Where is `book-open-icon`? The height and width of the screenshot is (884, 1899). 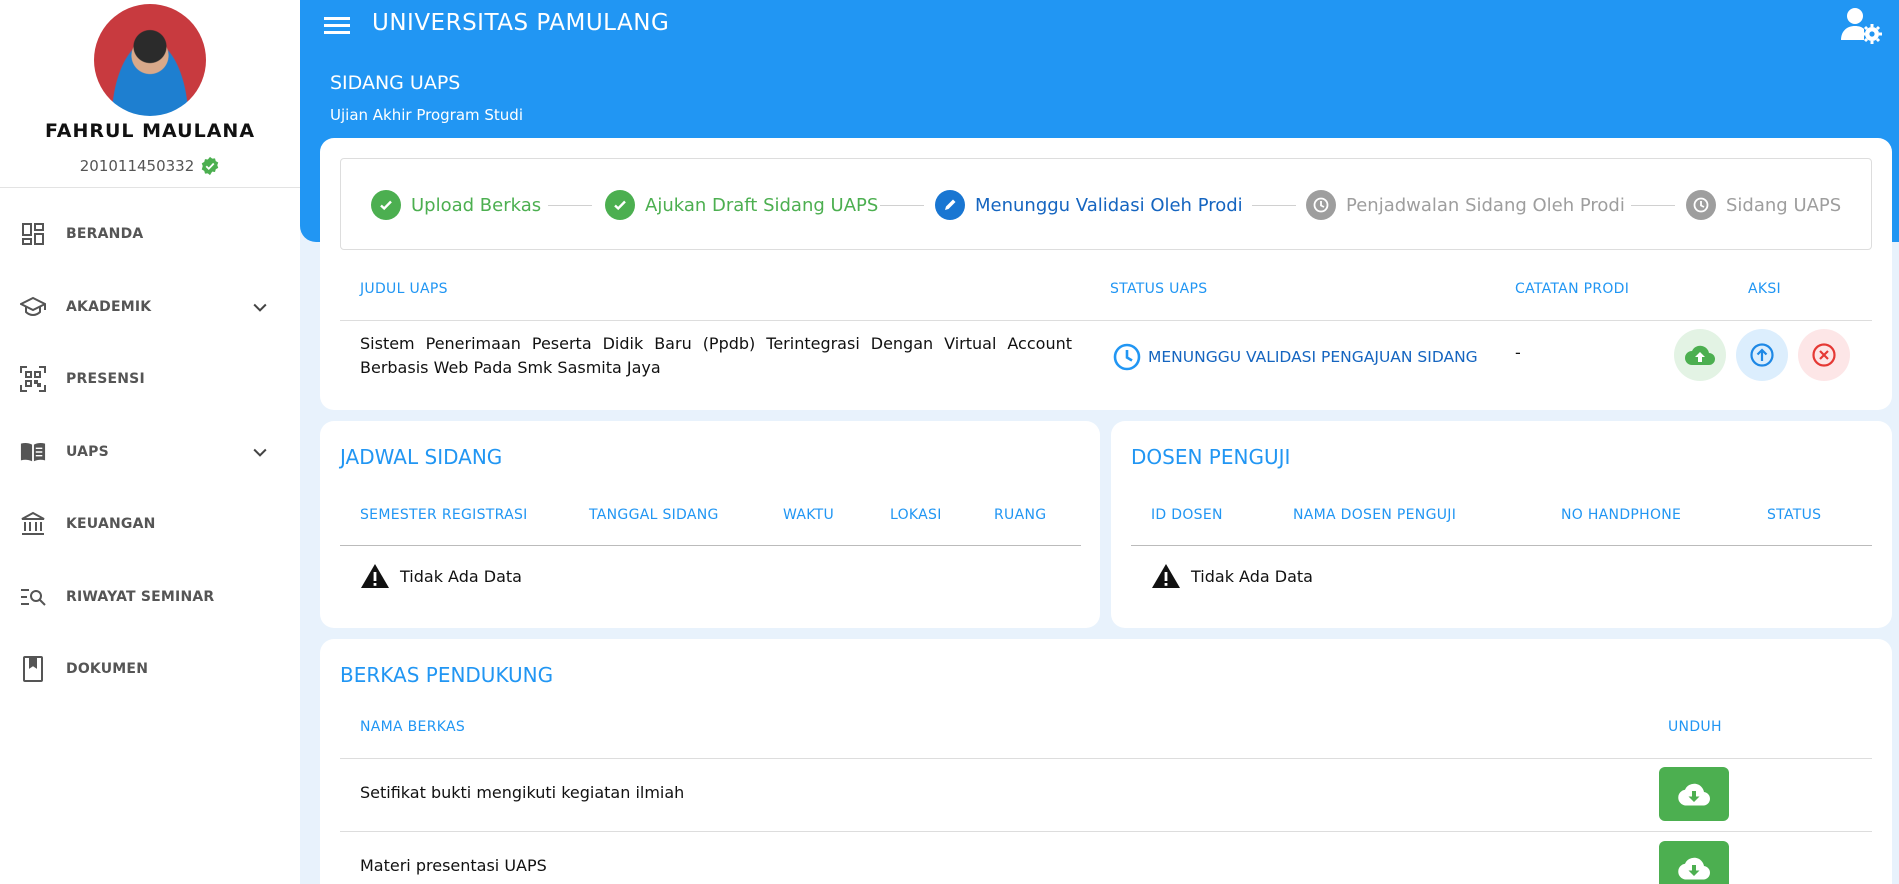 book-open-icon is located at coordinates (33, 452).